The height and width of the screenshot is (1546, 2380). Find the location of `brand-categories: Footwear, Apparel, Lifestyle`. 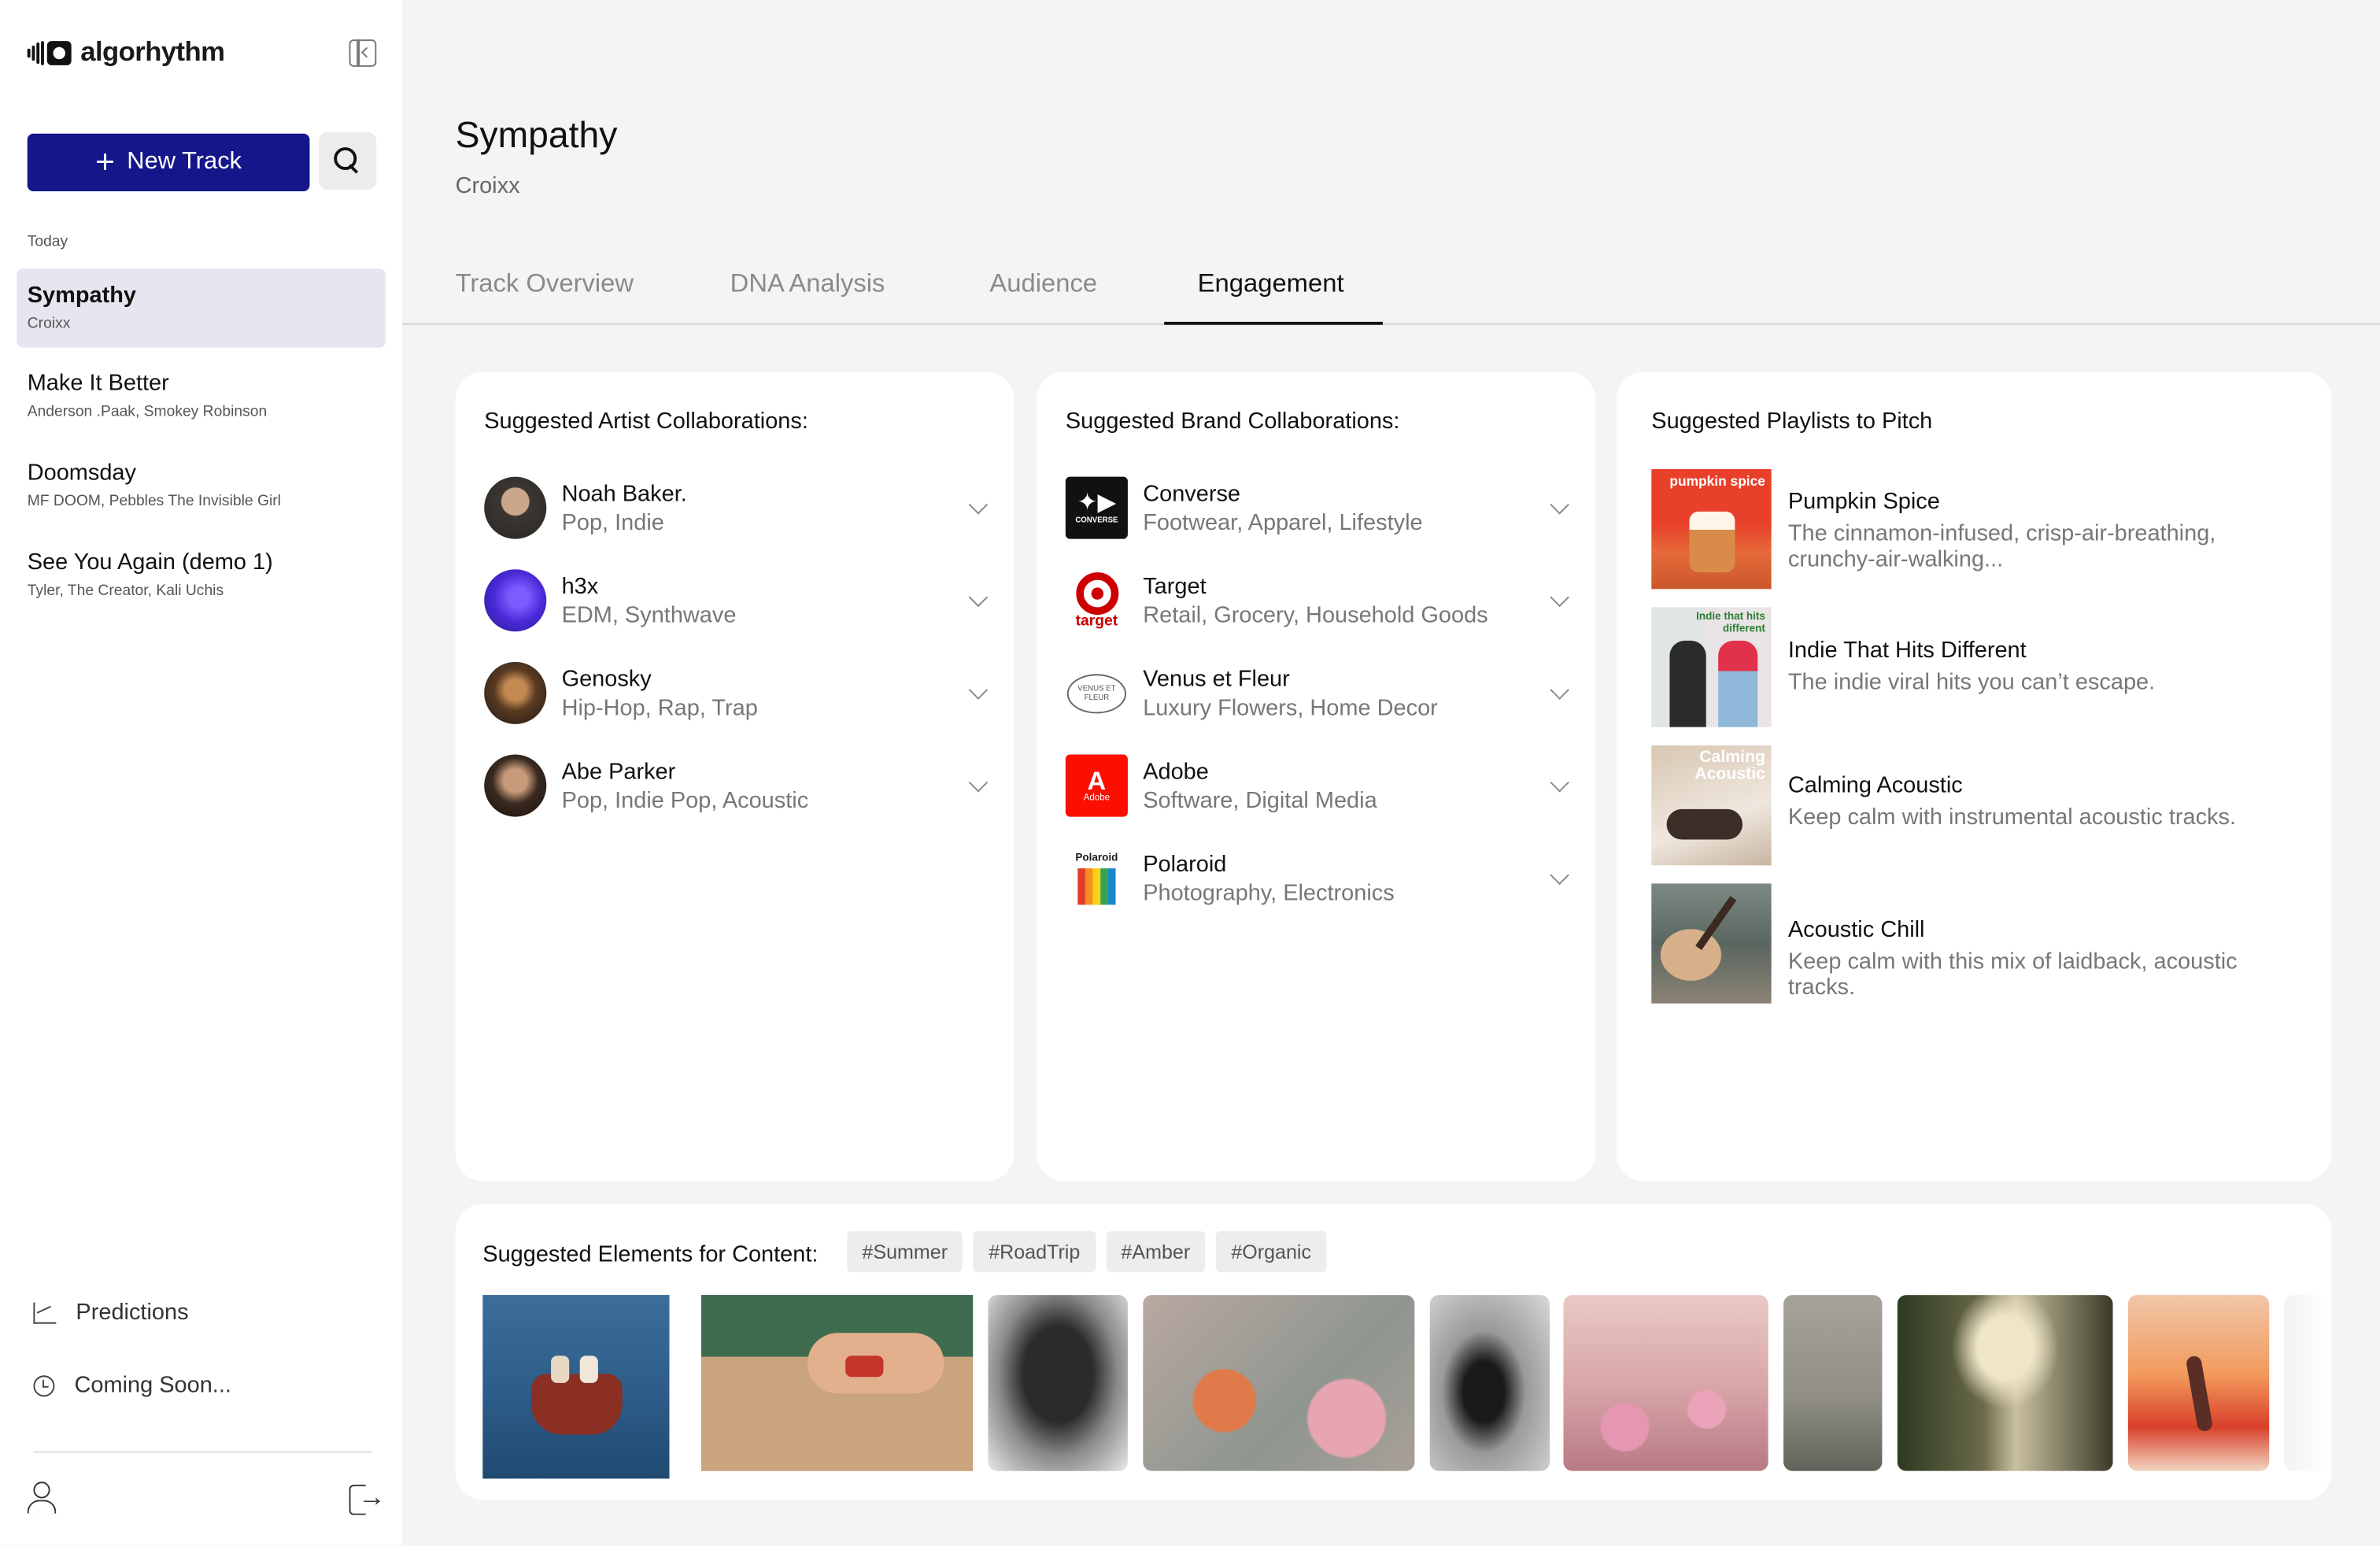

brand-categories: Footwear, Apparel, Lifestyle is located at coordinates (1283, 522).